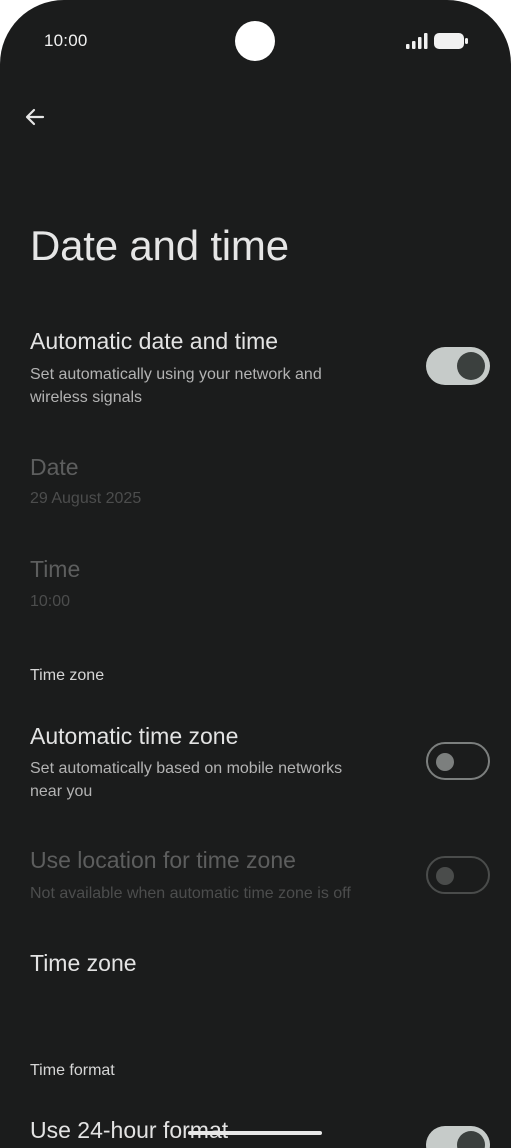 The width and height of the screenshot is (511, 1148). Describe the element at coordinates (86, 397) in the screenshot. I see `automatic-date-time-subtitle-2: wireless signals` at that location.